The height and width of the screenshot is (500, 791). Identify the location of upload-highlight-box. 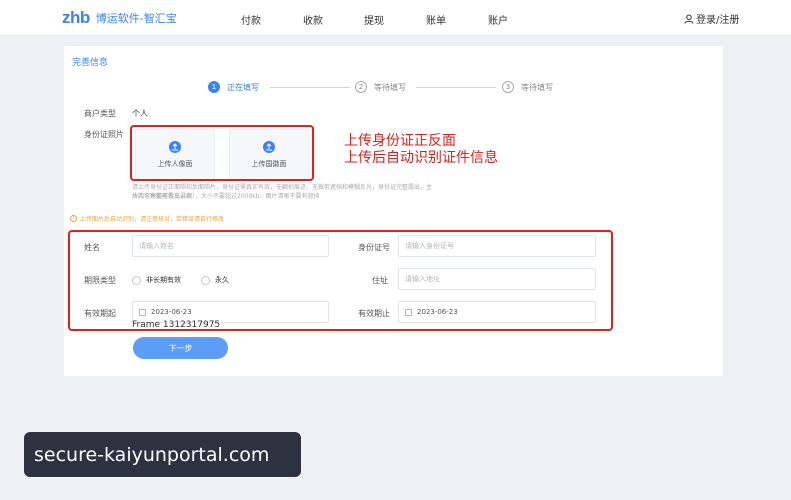
(222, 153).